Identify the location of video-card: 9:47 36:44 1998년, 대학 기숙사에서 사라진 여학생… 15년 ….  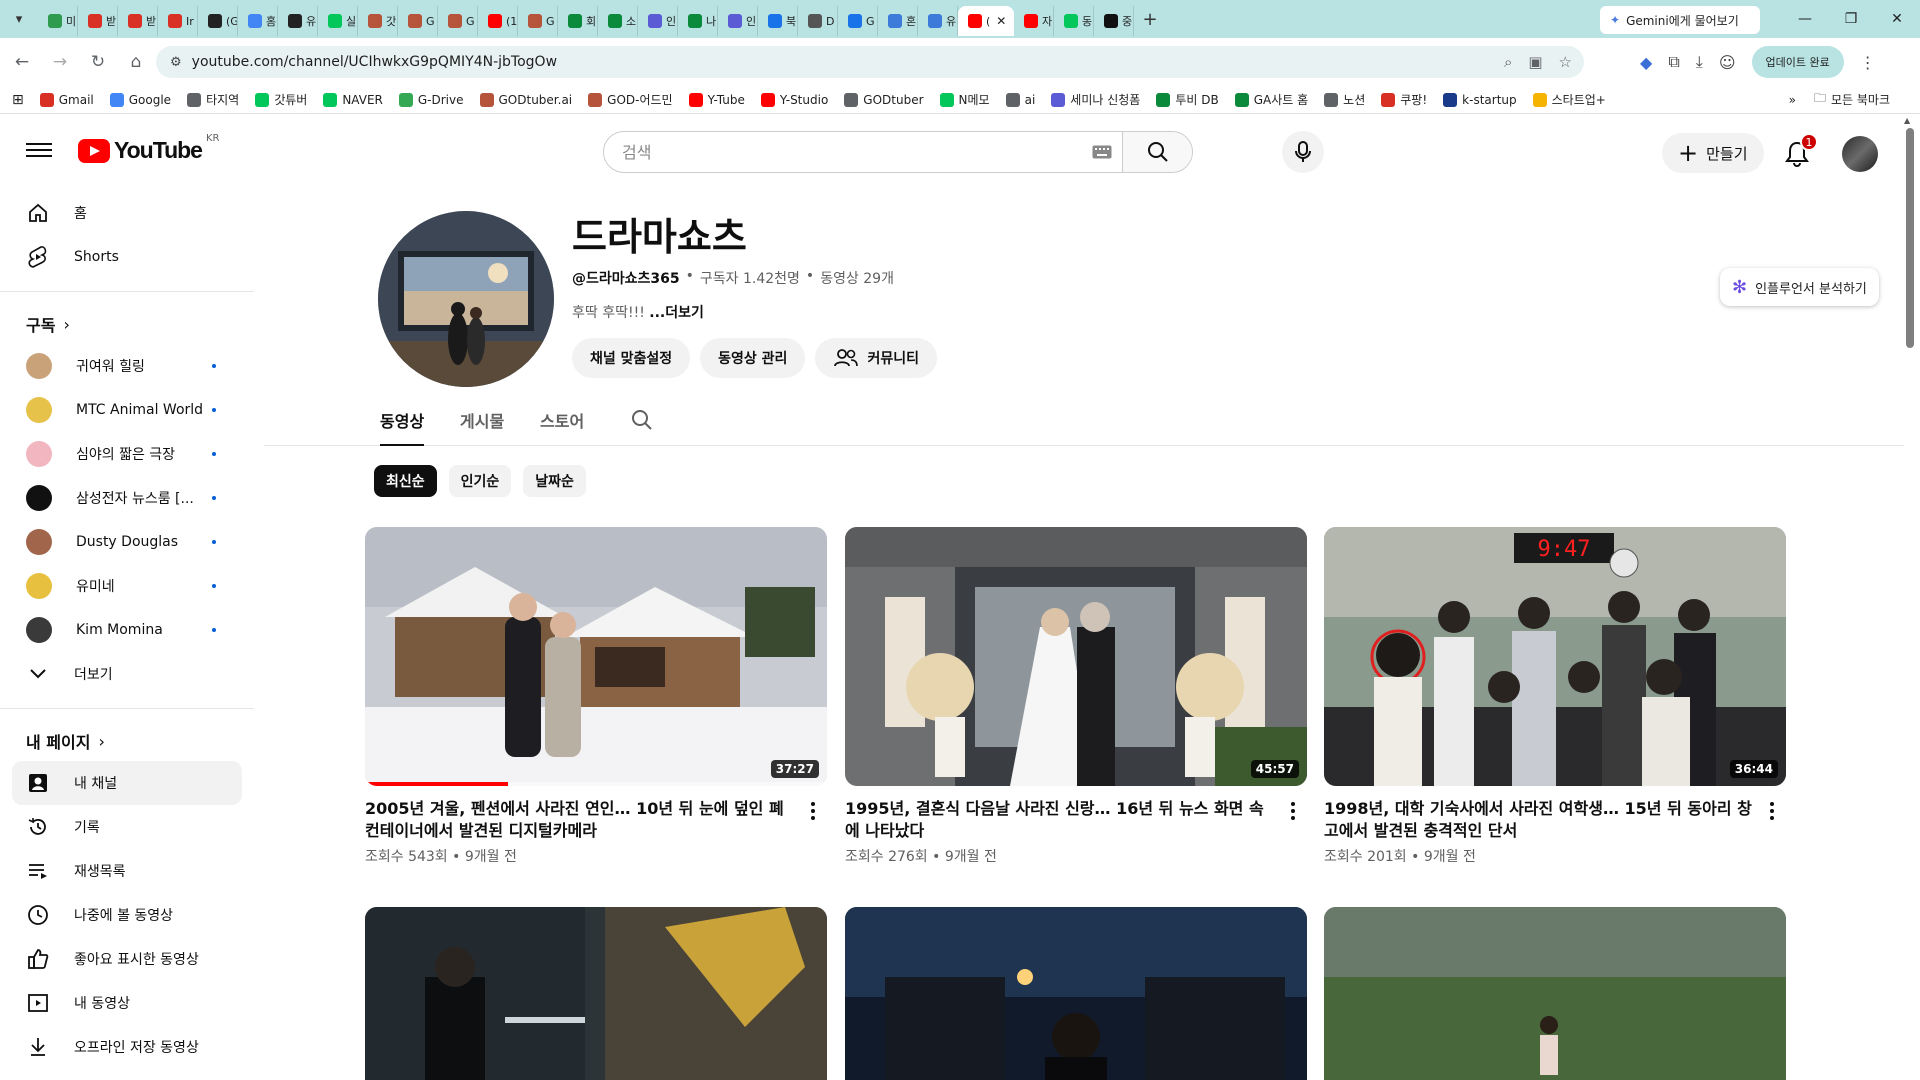
(1555, 696).